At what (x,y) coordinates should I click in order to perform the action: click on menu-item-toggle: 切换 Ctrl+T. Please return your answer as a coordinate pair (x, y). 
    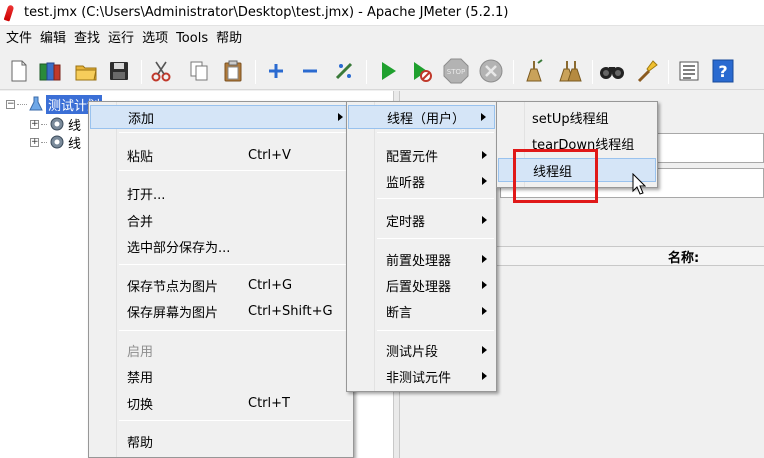
    Looking at the image, I should click on (221, 403).